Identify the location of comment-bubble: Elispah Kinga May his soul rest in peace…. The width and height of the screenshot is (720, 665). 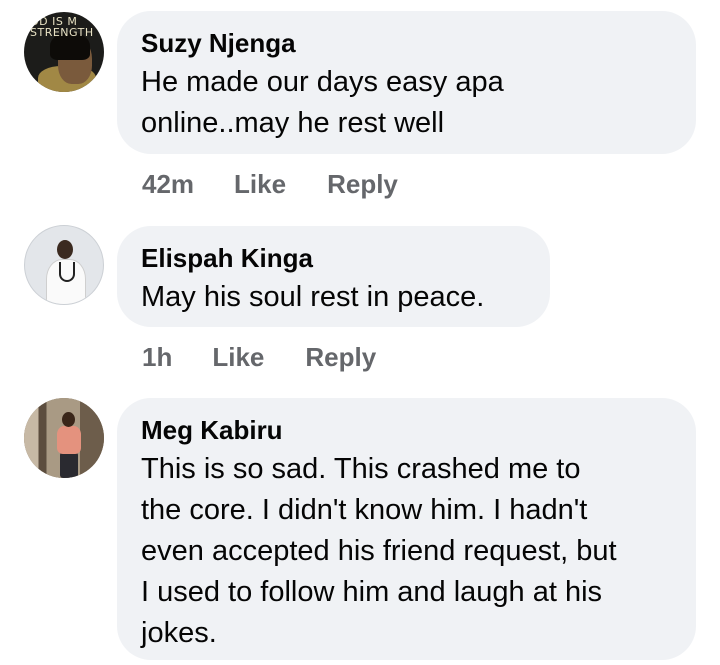
(333, 276).